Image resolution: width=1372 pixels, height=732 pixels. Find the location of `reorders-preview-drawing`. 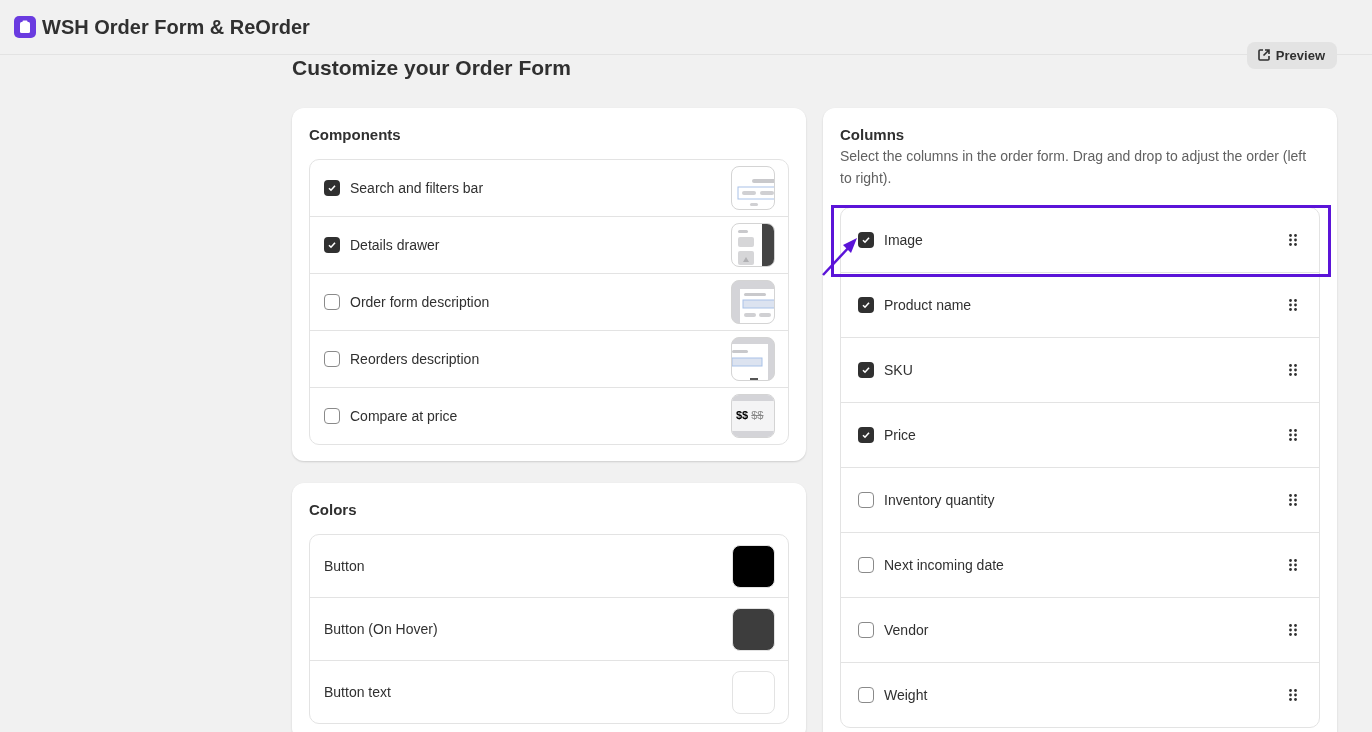

reorders-preview-drawing is located at coordinates (753, 359).